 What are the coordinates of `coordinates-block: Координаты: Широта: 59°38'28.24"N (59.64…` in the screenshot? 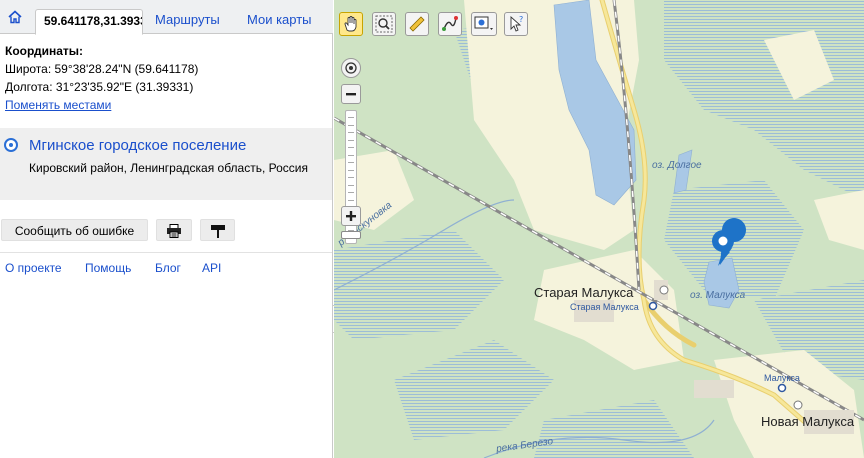 It's located at (101, 78).